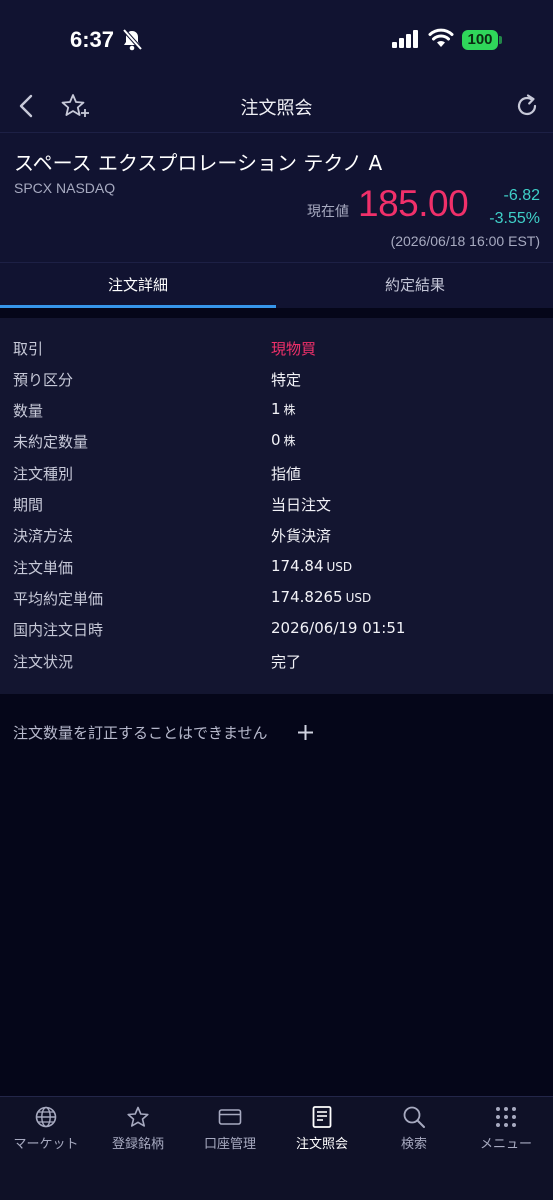 The width and height of the screenshot is (553, 1200). Describe the element at coordinates (138, 306) in the screenshot. I see `active-tab-indicator` at that location.